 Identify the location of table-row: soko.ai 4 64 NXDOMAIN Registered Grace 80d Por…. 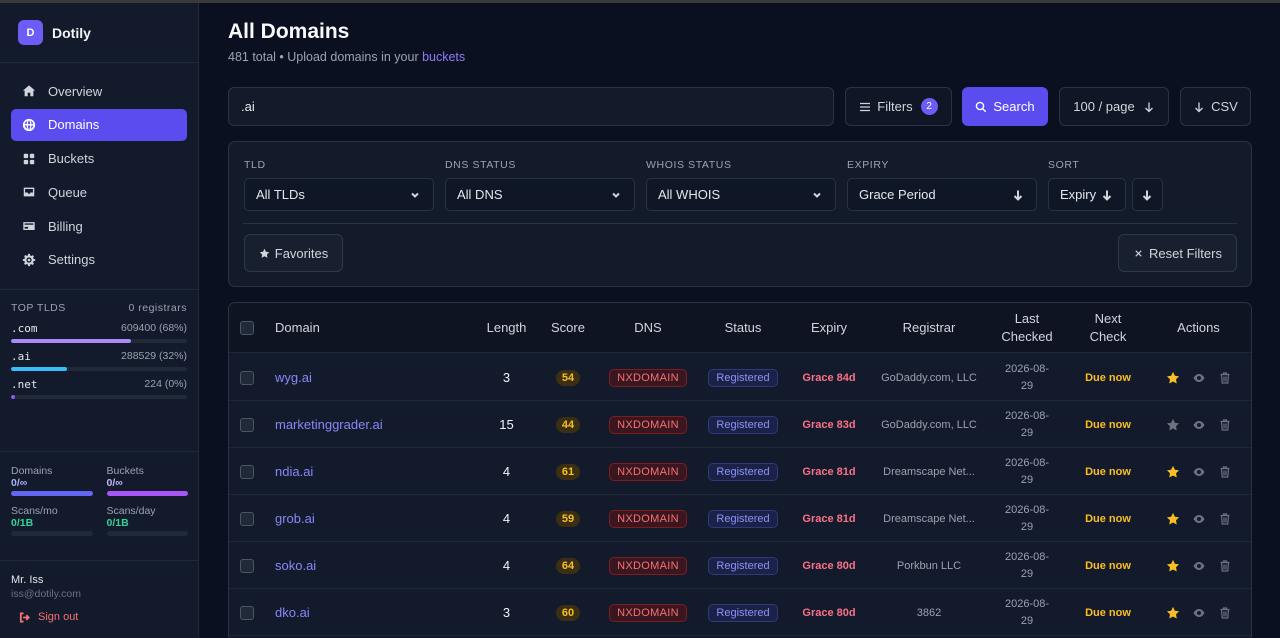
(740, 565).